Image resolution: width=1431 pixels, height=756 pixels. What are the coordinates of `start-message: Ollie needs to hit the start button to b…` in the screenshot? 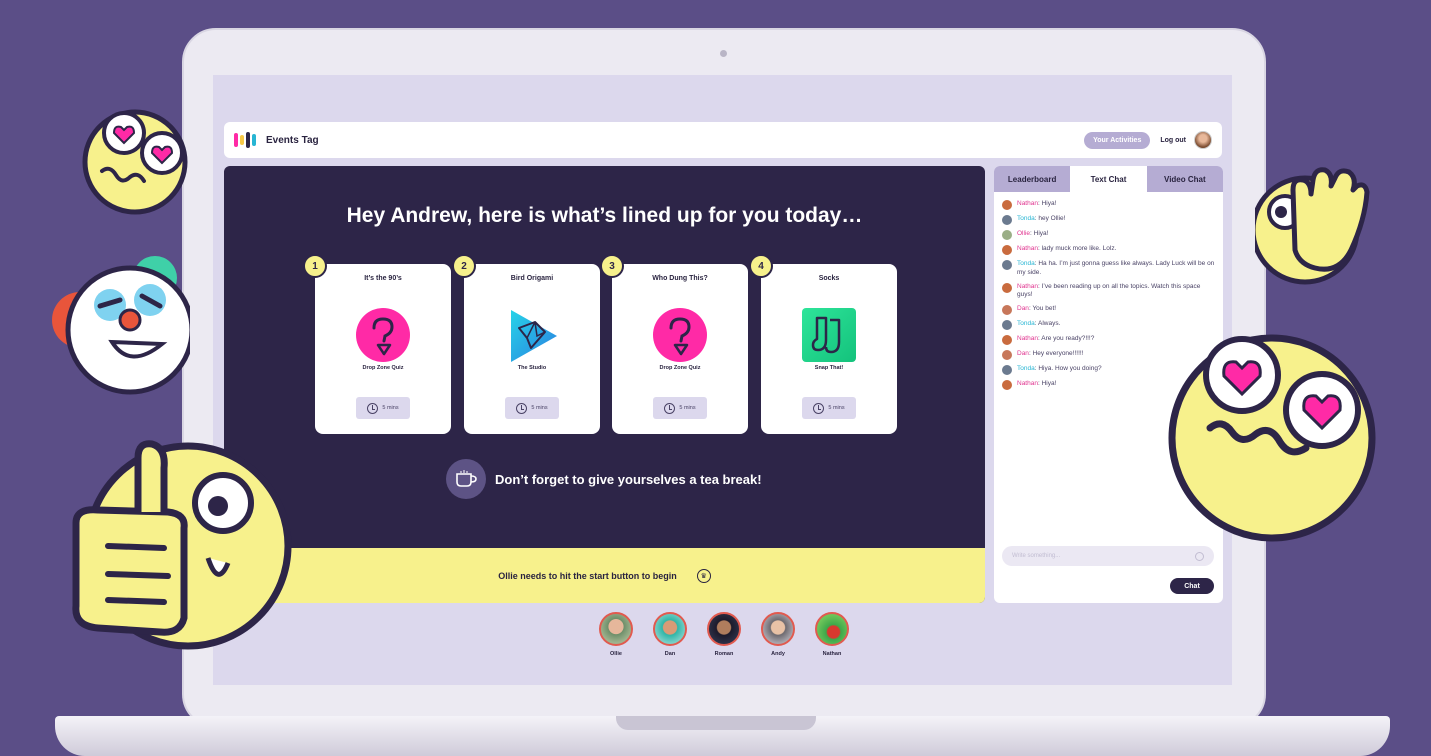 It's located at (587, 575).